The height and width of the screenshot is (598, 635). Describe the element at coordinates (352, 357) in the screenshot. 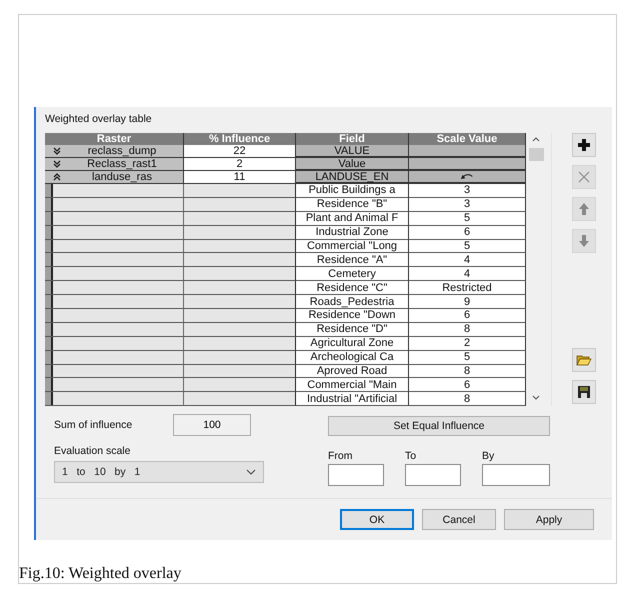

I see `field-cell: Archeological Ca` at that location.